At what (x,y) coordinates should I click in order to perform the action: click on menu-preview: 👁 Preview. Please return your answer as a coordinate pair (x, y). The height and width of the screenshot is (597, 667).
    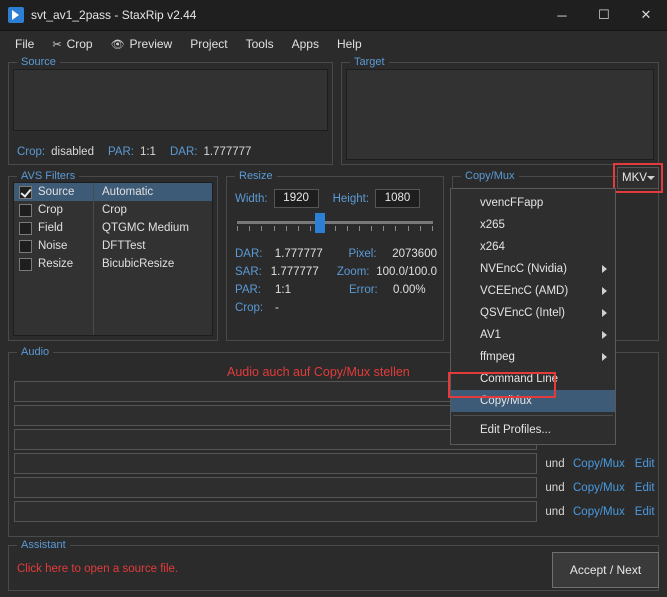
    Looking at the image, I should click on (142, 44).